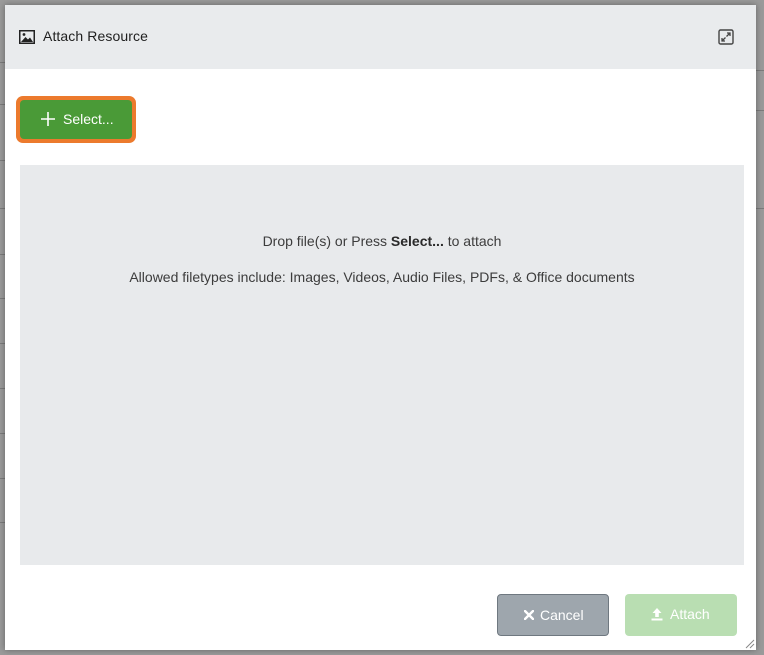 The width and height of the screenshot is (764, 655). What do you see at coordinates (48, 119) in the screenshot?
I see `plus-icon` at bounding box center [48, 119].